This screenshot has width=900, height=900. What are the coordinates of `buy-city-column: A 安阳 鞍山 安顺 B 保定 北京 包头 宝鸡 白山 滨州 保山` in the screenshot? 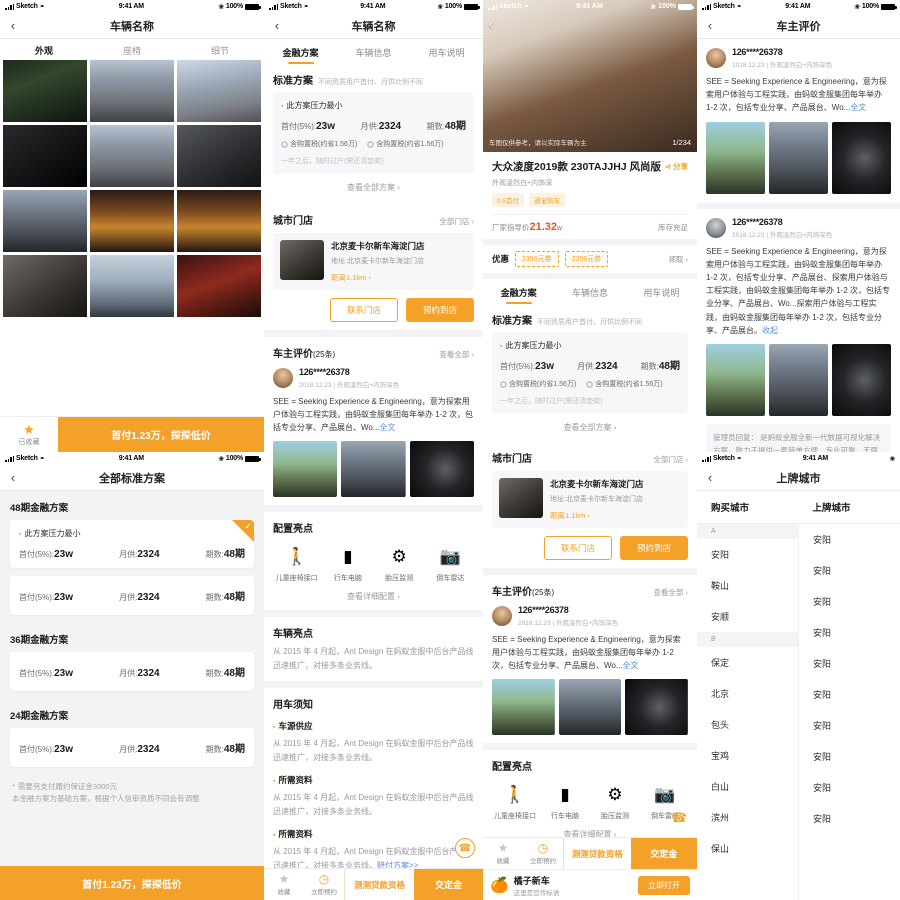 It's located at (748, 712).